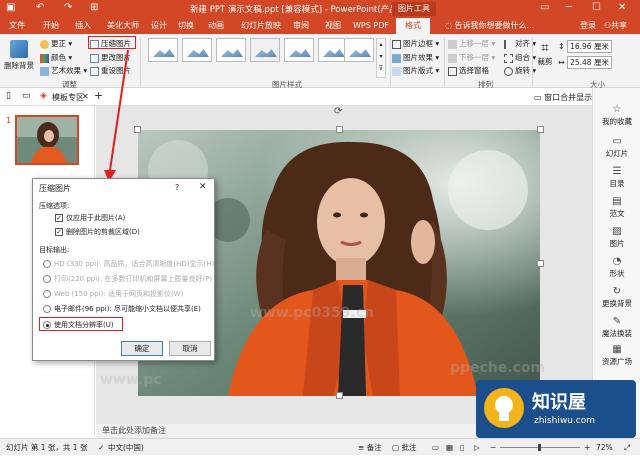  Describe the element at coordinates (127, 279) in the screenshot. I see `resolution-print-radio: 打印(220 ppi): 在多数打印机和屏幕上质量良好(P)` at that location.